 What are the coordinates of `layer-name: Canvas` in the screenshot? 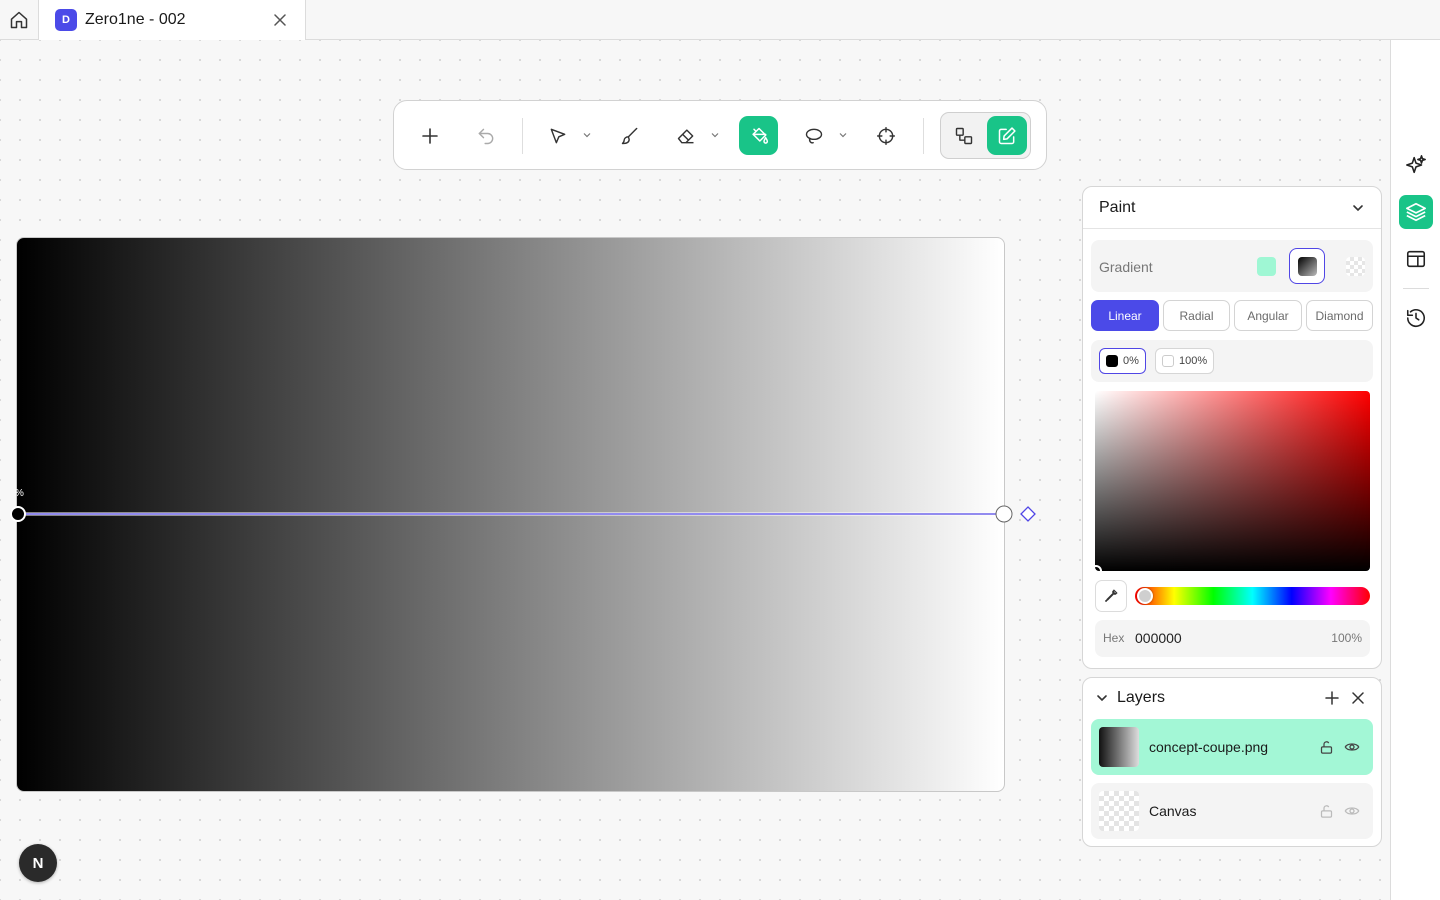 It's located at (1173, 811).